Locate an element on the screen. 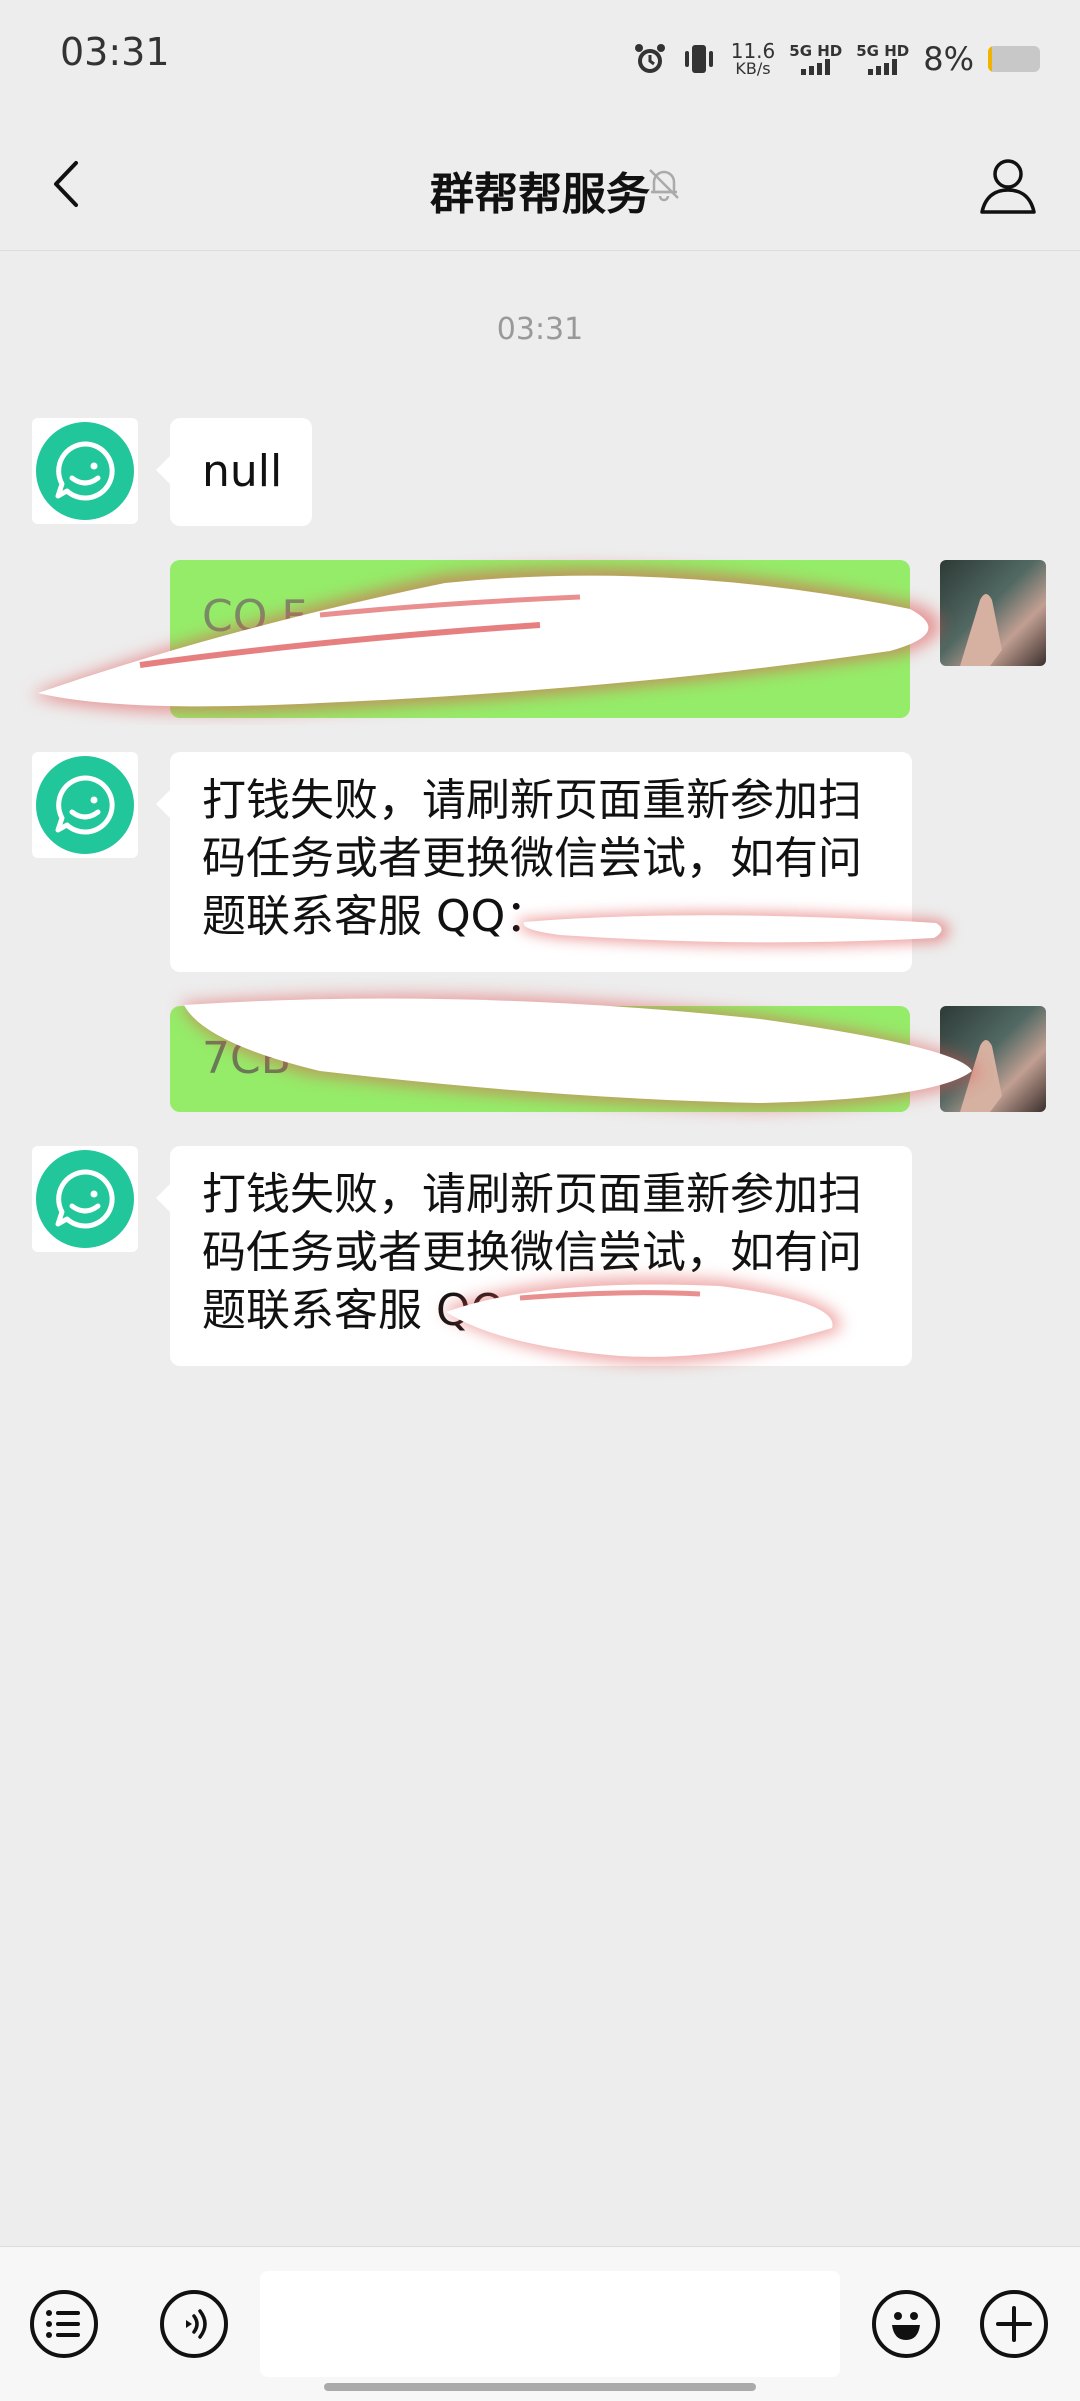 The height and width of the screenshot is (2401, 1080). person-icon is located at coordinates (1008, 186).